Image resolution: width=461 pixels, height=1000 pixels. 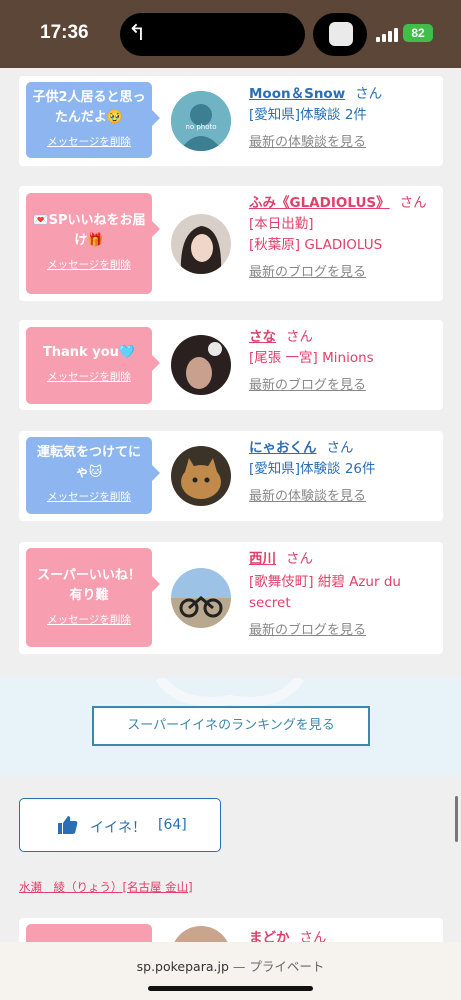 I want to click on super-iine-ranking-button: スーパーイイネのランキングを見る, so click(x=231, y=726).